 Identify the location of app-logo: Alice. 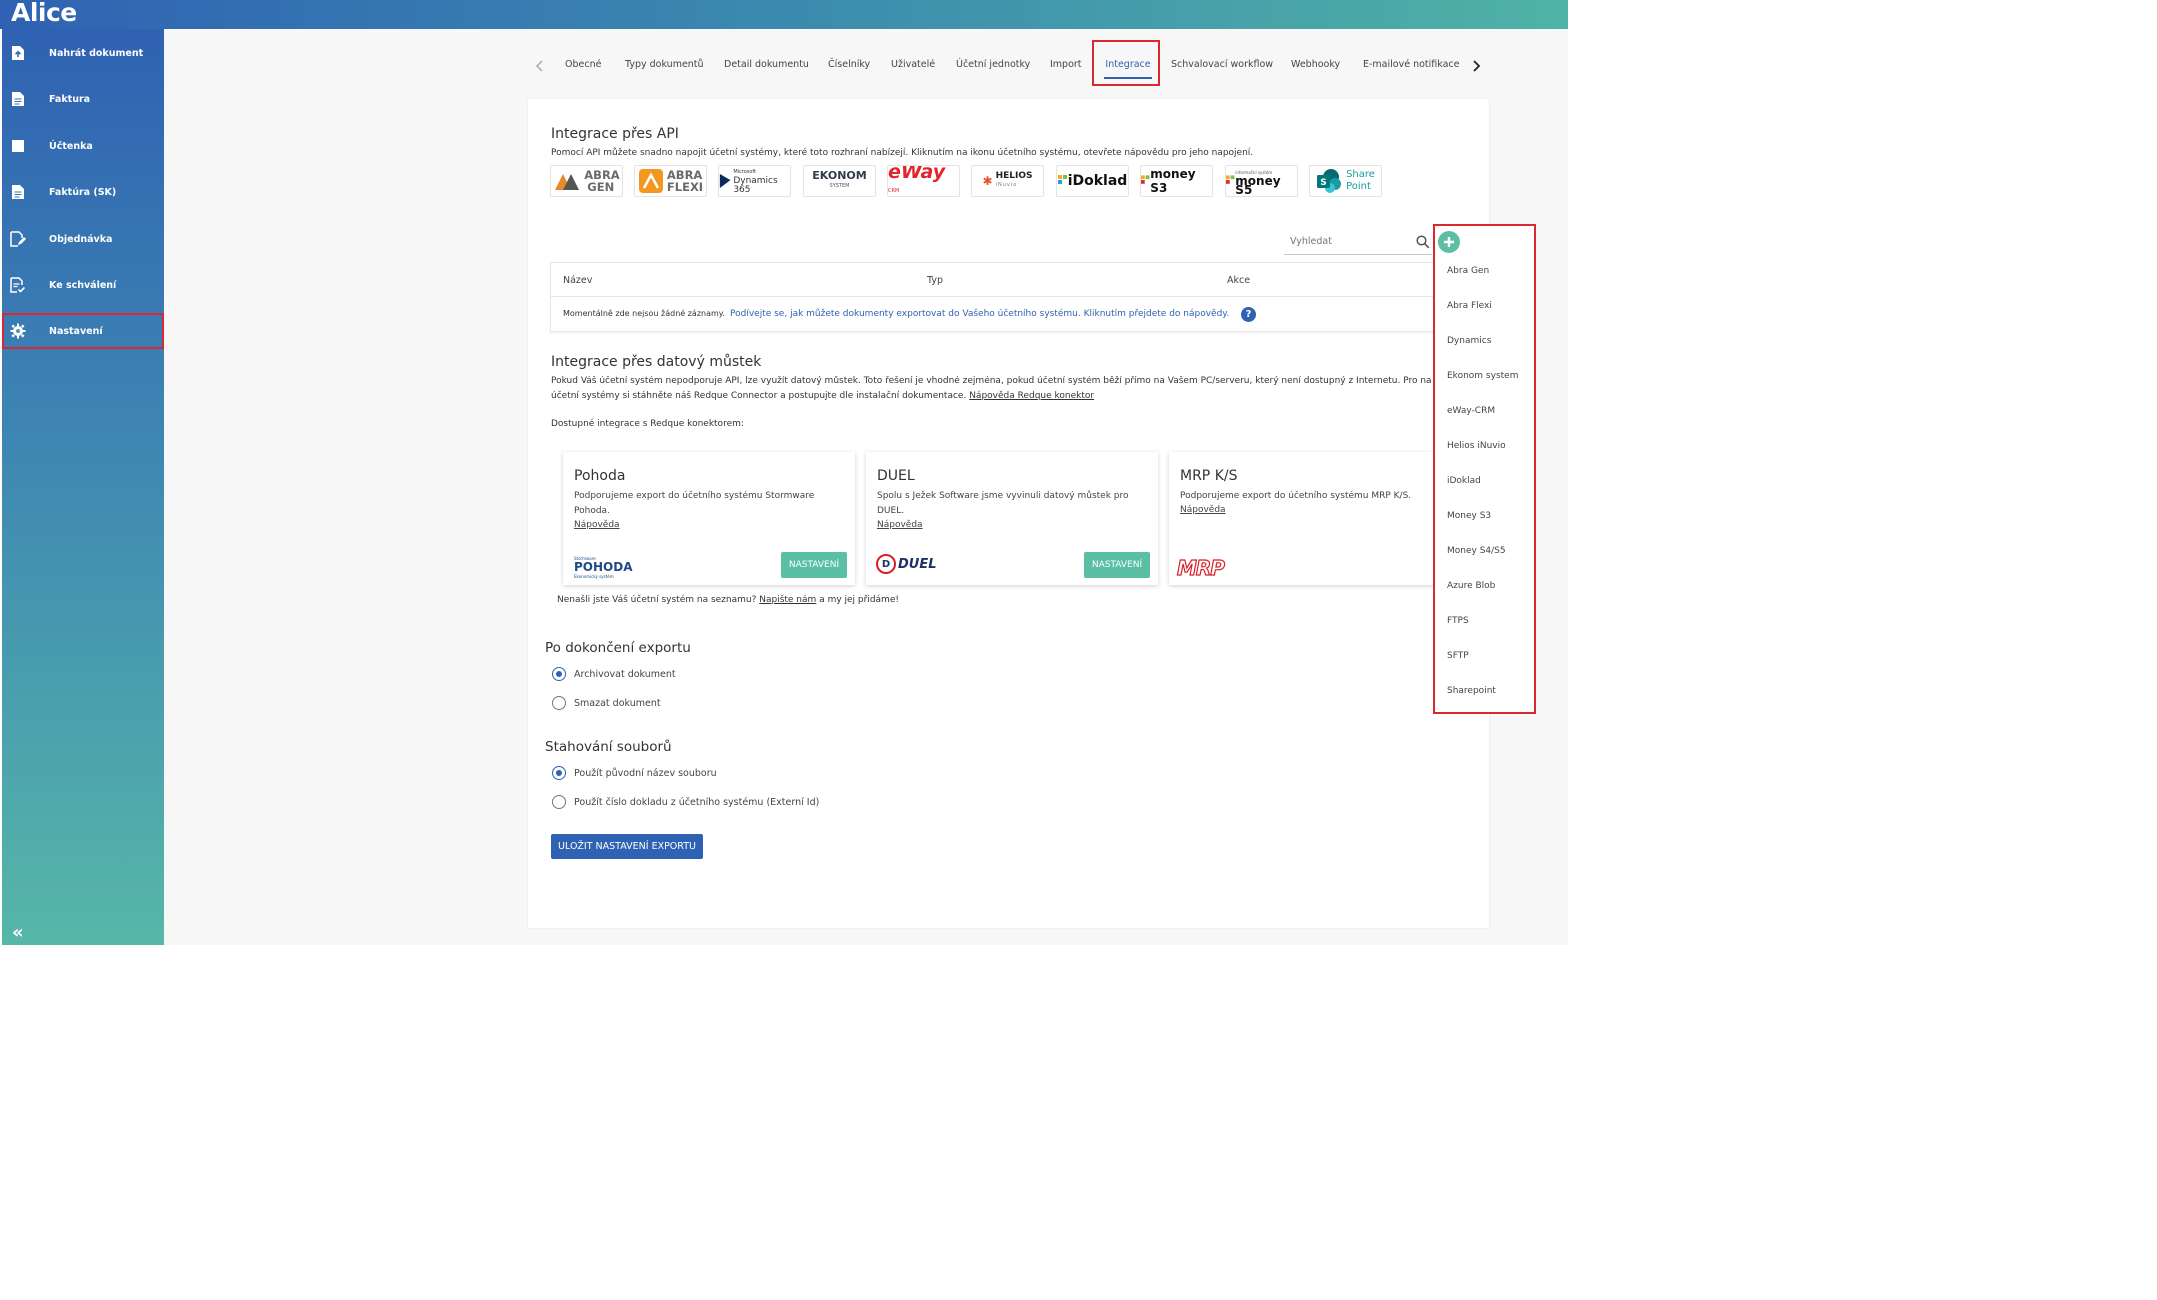
(44, 13).